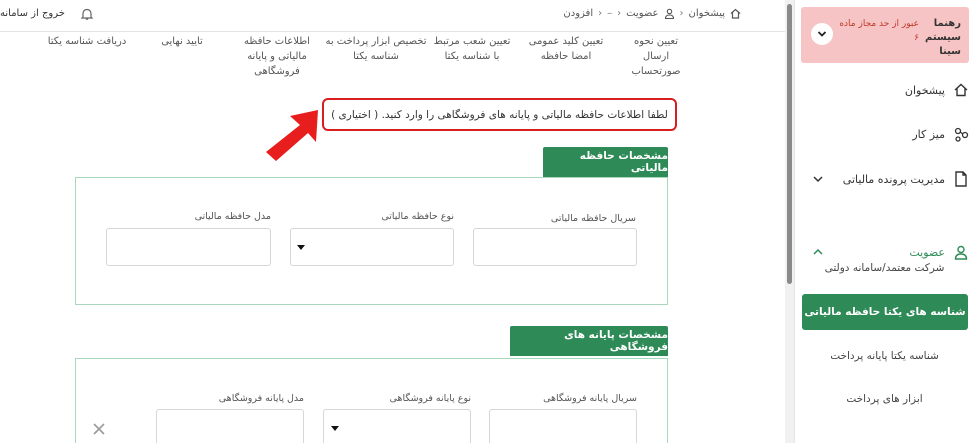  What do you see at coordinates (605, 162) in the screenshot?
I see `memory-section-title: مشخصات حافظه مالیاتی` at bounding box center [605, 162].